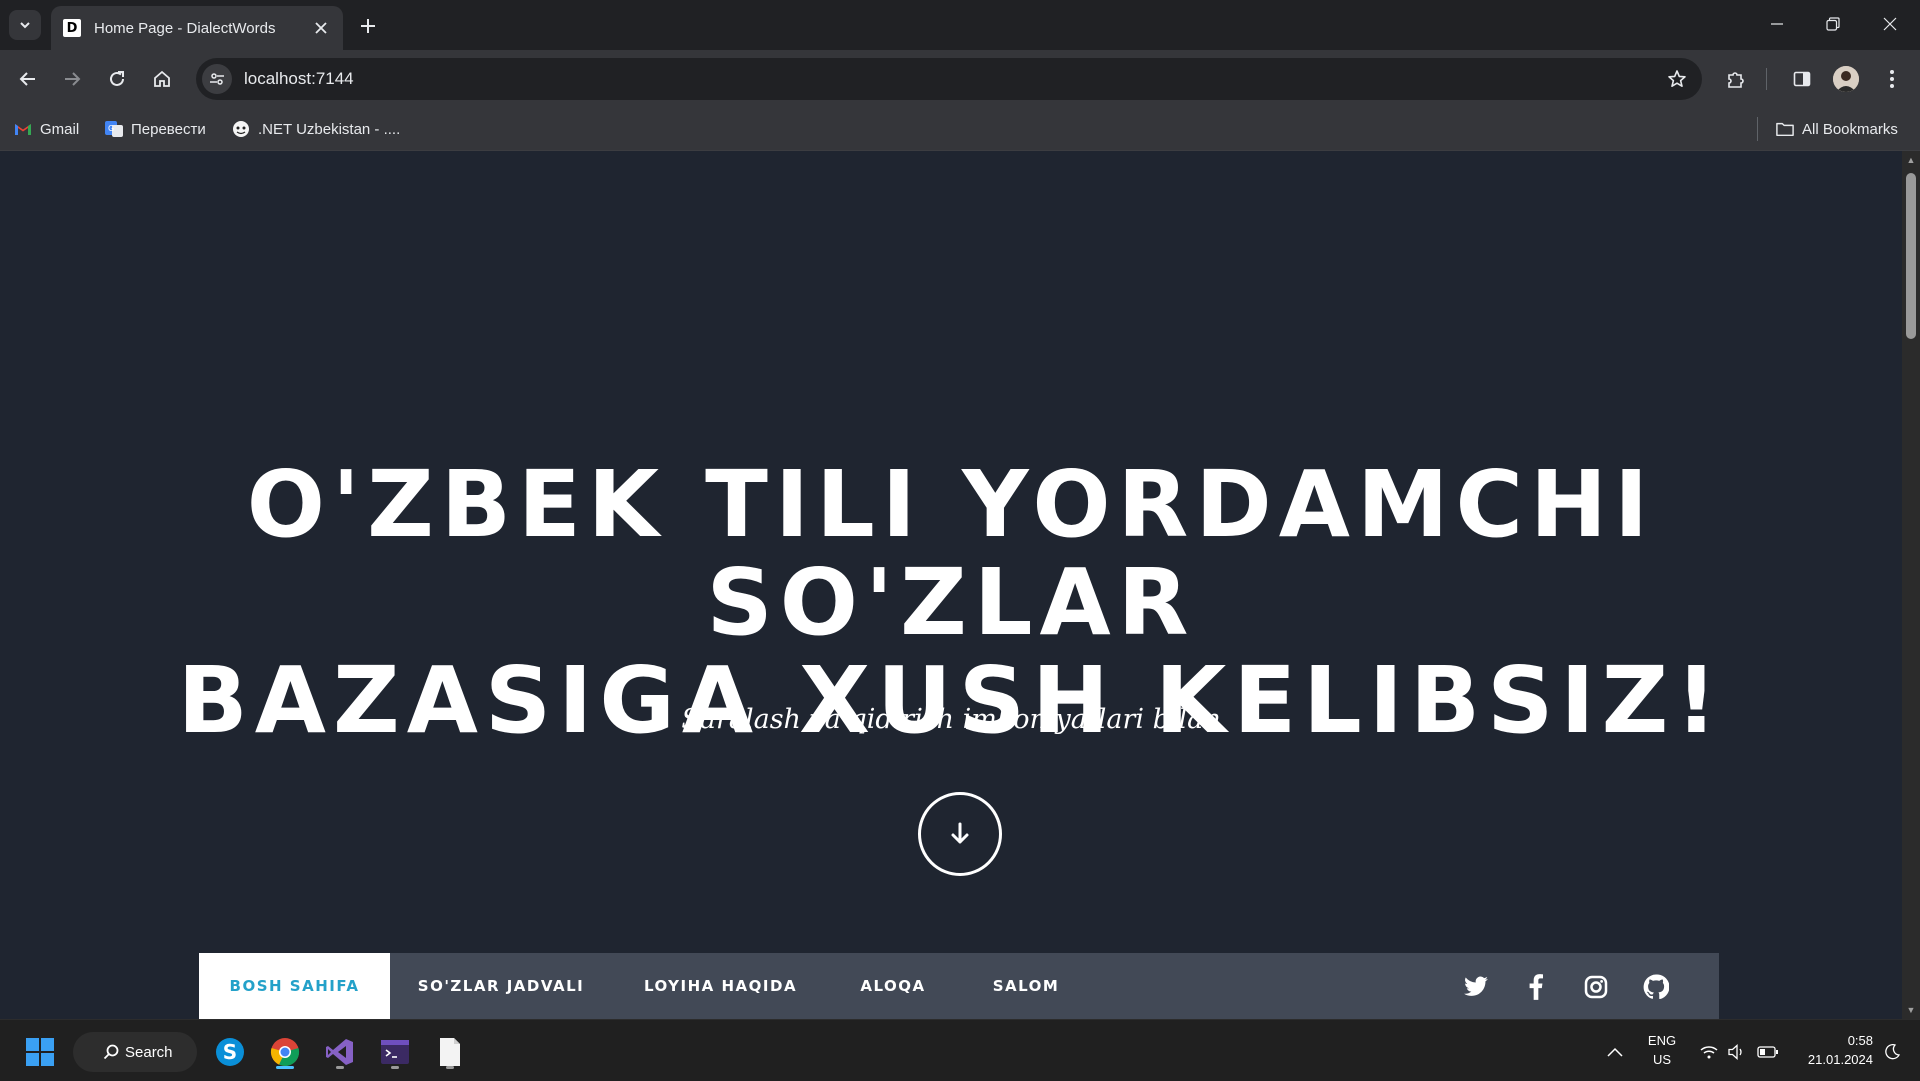  Describe the element at coordinates (1662, 1059) in the screenshot. I see `language-region: US` at that location.